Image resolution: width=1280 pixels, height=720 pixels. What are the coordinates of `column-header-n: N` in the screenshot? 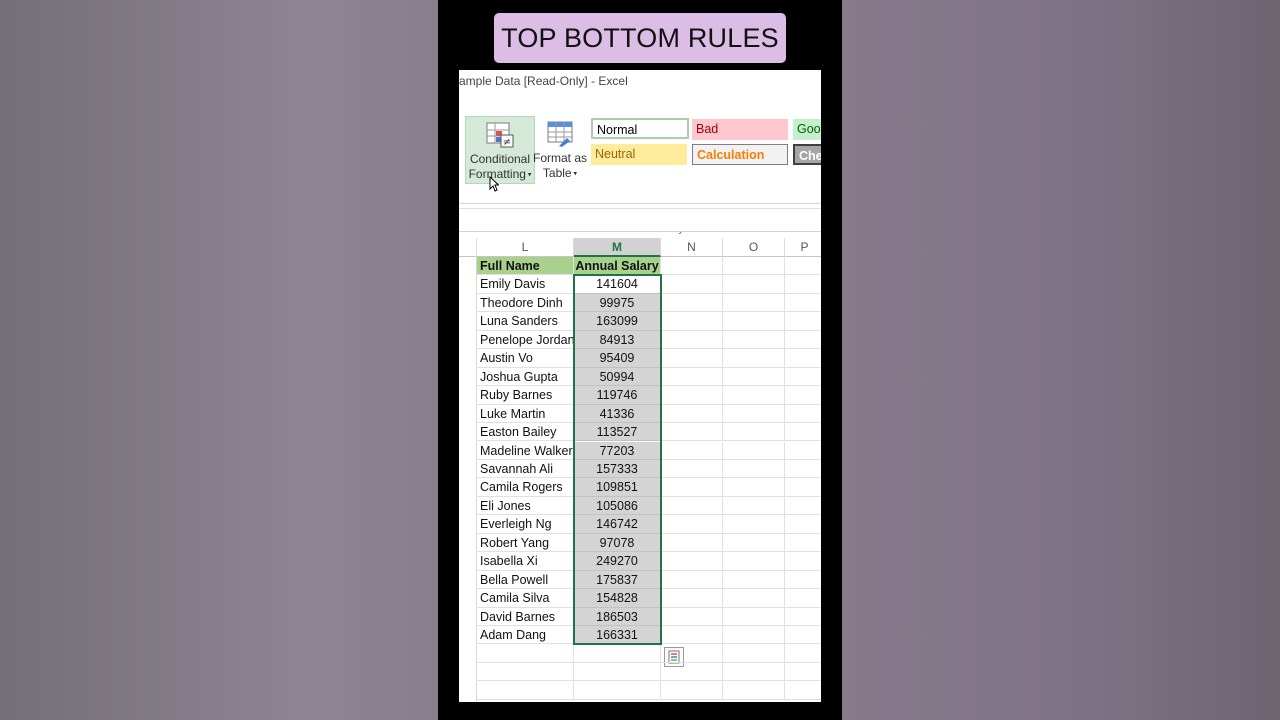 It's located at (692, 247).